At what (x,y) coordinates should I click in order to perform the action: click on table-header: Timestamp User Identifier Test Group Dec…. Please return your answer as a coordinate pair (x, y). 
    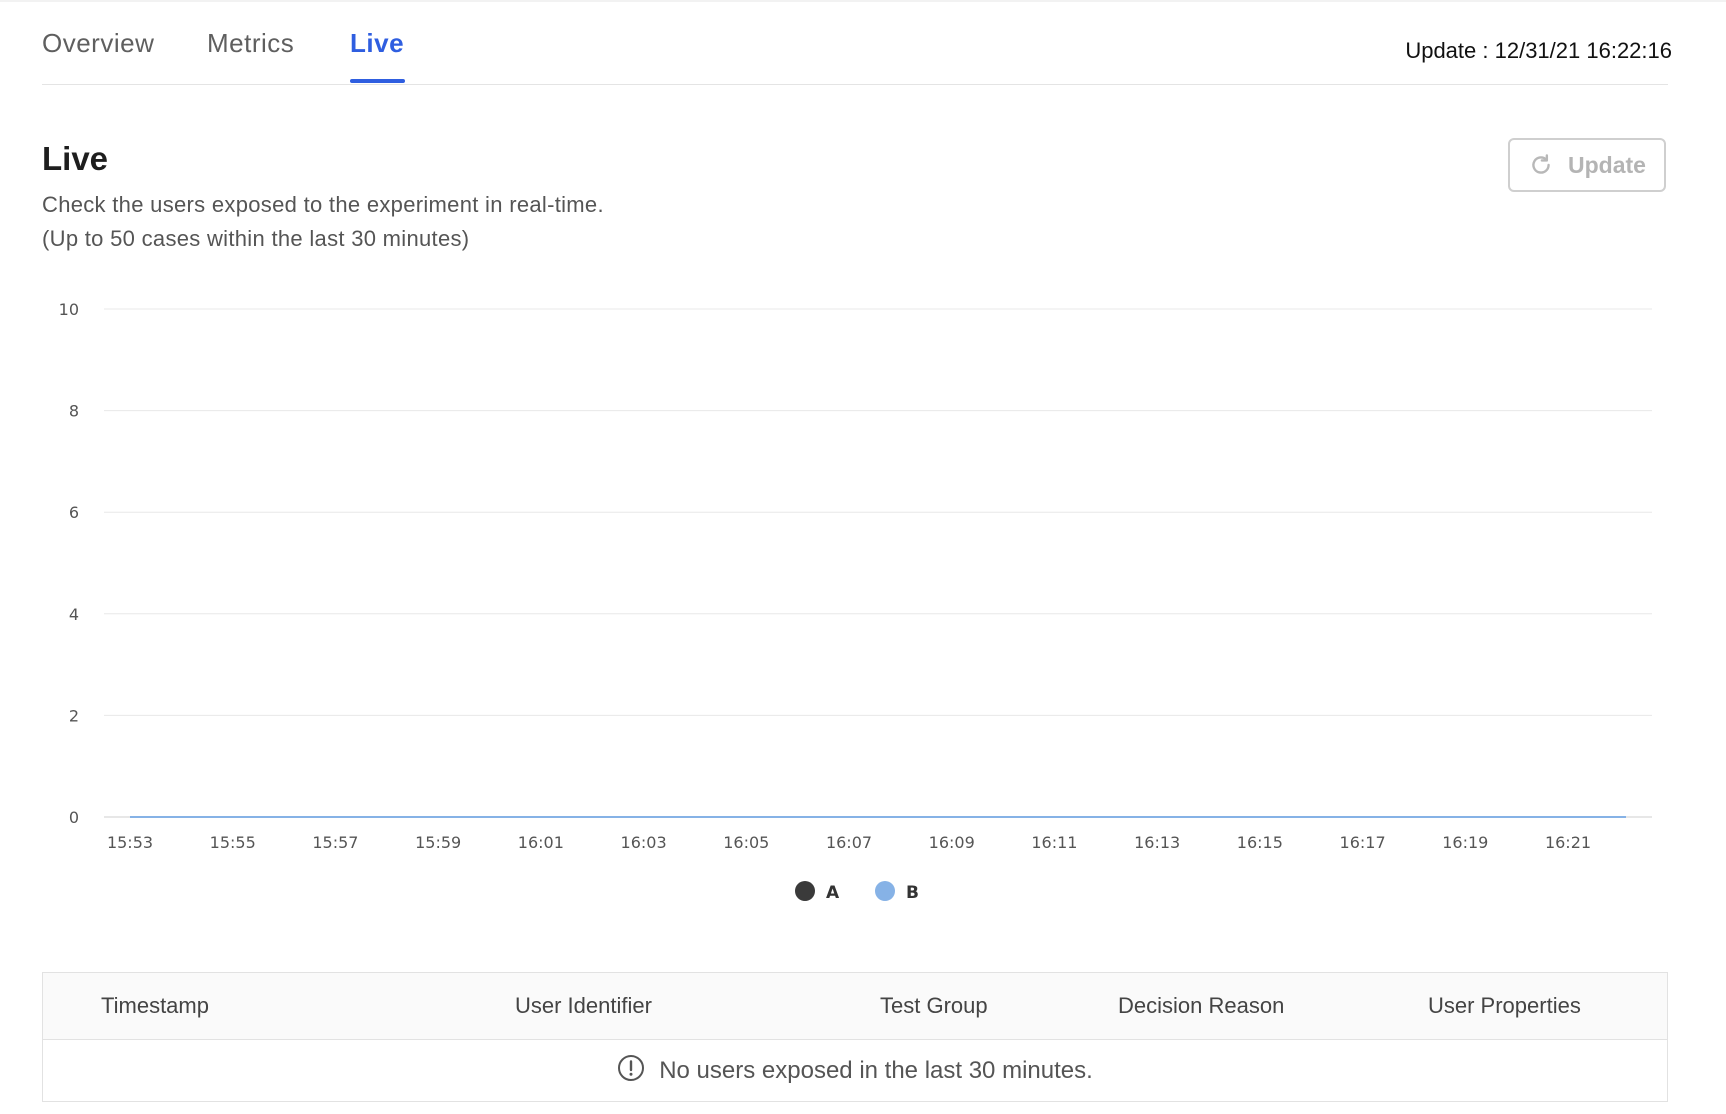
    Looking at the image, I should click on (855, 1006).